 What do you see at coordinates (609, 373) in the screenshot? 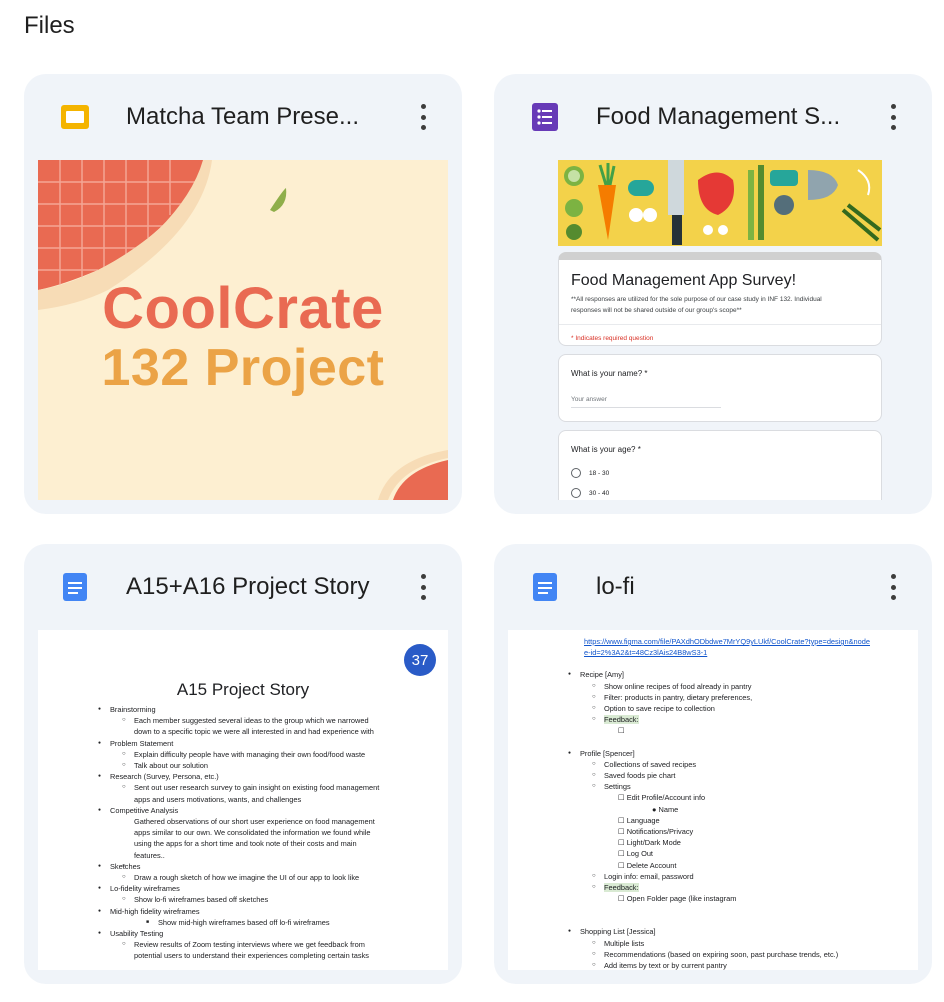
I see `question-label: What is your name? *` at bounding box center [609, 373].